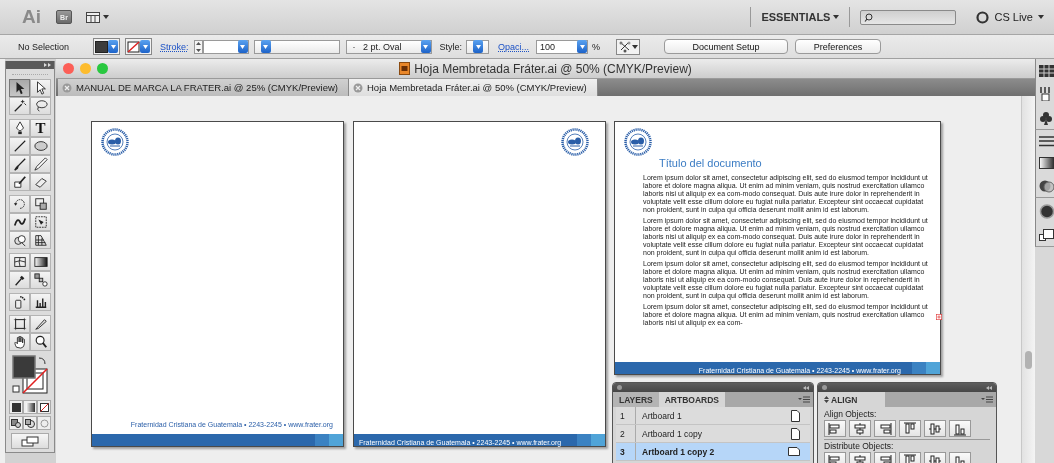  What do you see at coordinates (713, 434) in the screenshot?
I see `artboard-row: 2 Artboard 1 copy` at bounding box center [713, 434].